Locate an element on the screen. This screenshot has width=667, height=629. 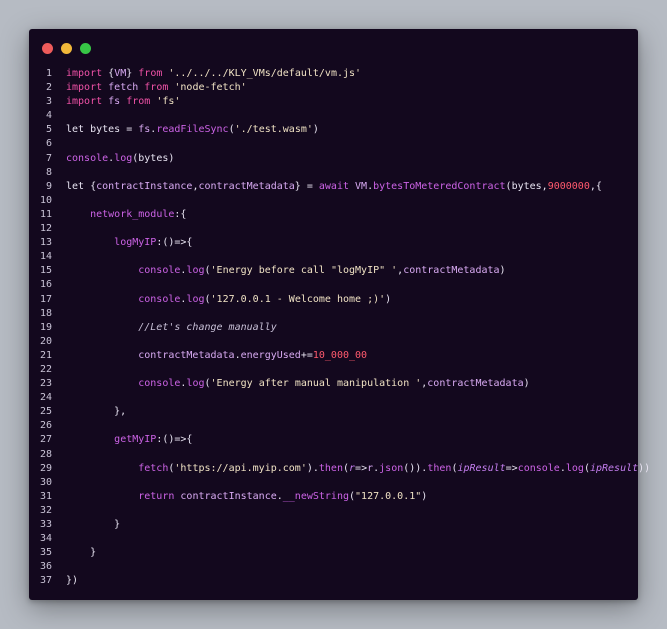
code-token: } = is located at coordinates (306, 186).